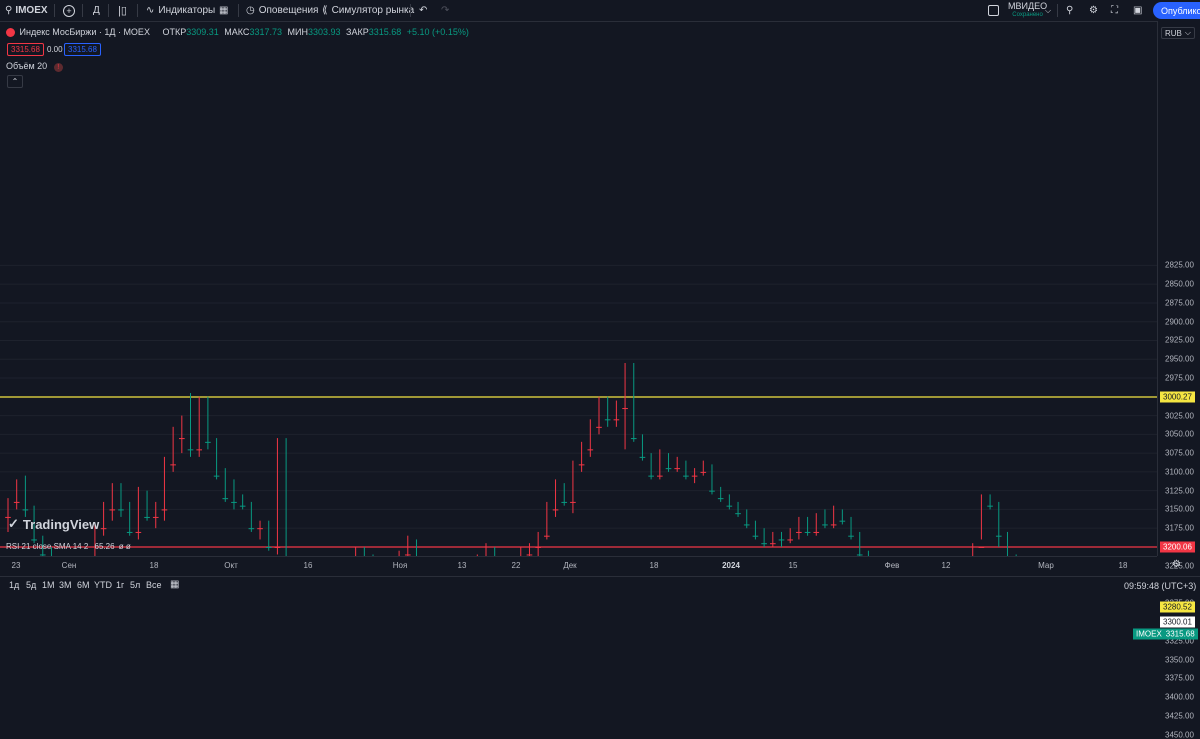 Image resolution: width=1200 pixels, height=739 pixels. I want to click on legend-title: Индекс МосБиржи · 1Д · MOEX, so click(85, 32).